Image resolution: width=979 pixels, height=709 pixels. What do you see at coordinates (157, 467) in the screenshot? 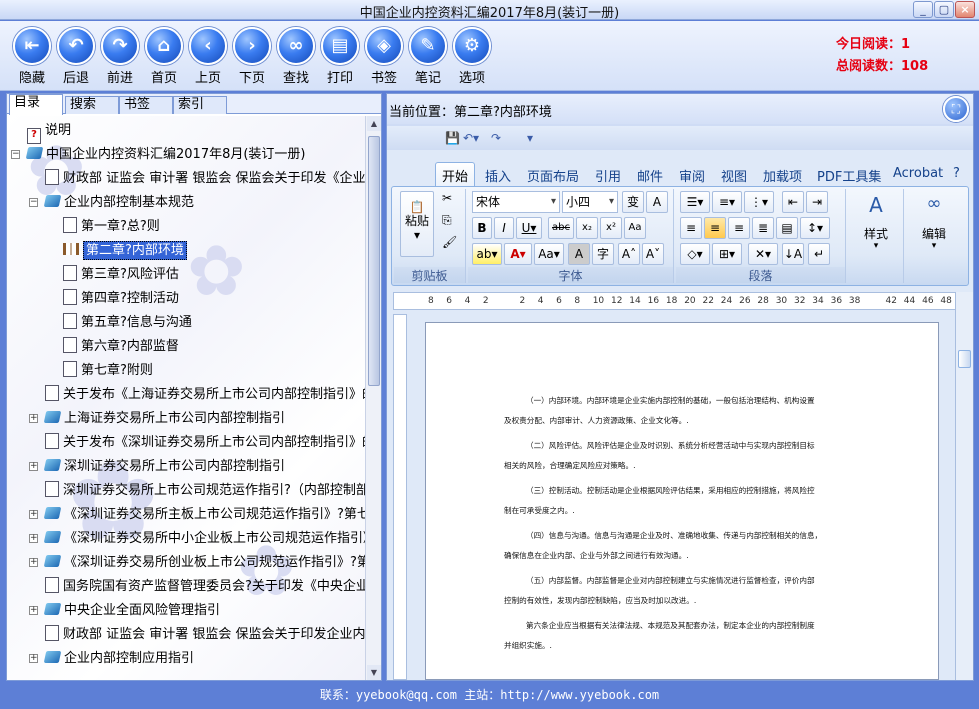
I see `tree-item: + 深圳证券交易所上市公司内部控制指引` at bounding box center [157, 467].